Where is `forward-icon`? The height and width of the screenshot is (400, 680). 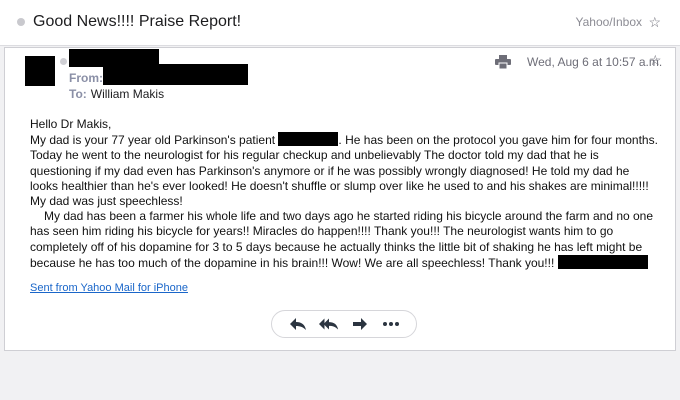
forward-icon is located at coordinates (359, 324).